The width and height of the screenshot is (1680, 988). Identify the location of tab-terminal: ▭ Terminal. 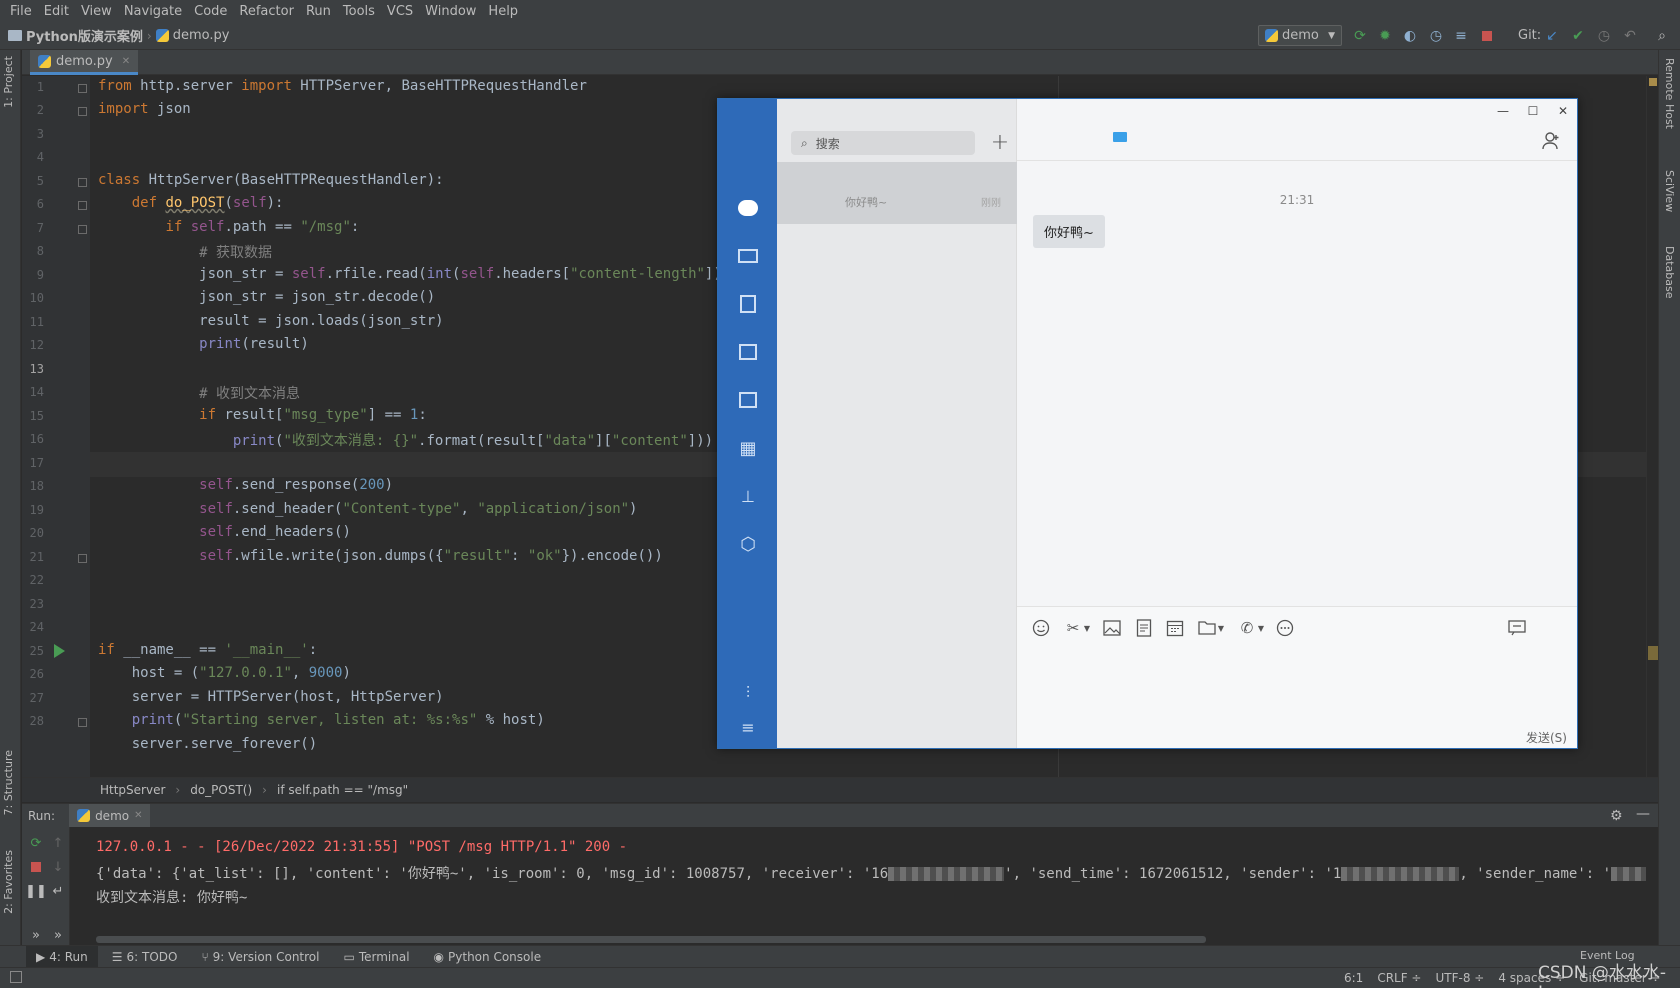
(376, 957).